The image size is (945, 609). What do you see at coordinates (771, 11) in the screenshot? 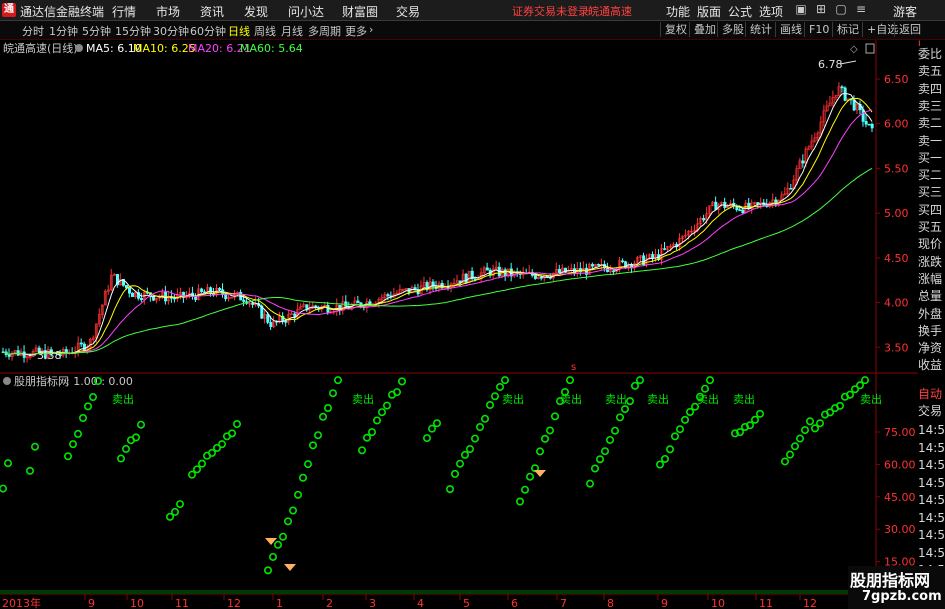
I see `menu-xuanxiang: 选项` at bounding box center [771, 11].